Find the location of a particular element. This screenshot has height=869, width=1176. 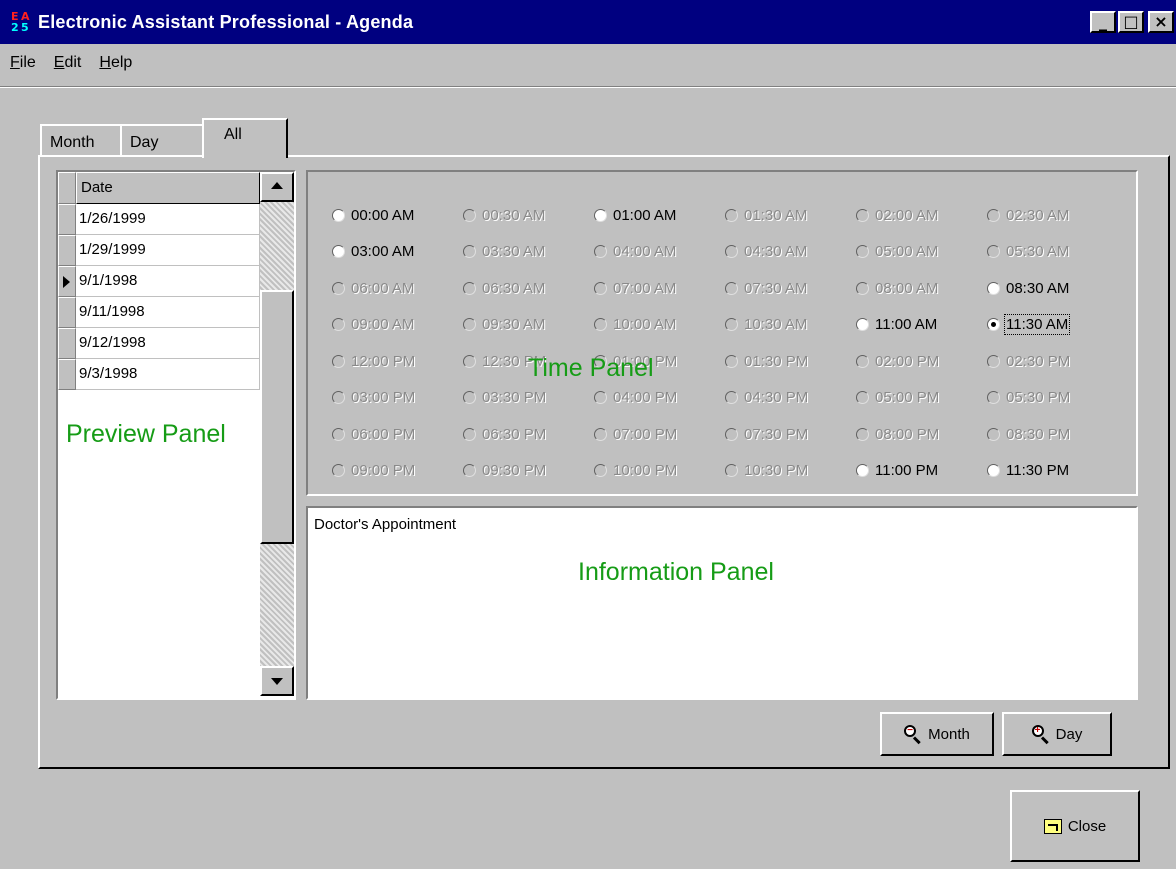

time-slot-radio: 04:30 PM is located at coordinates (790, 398).